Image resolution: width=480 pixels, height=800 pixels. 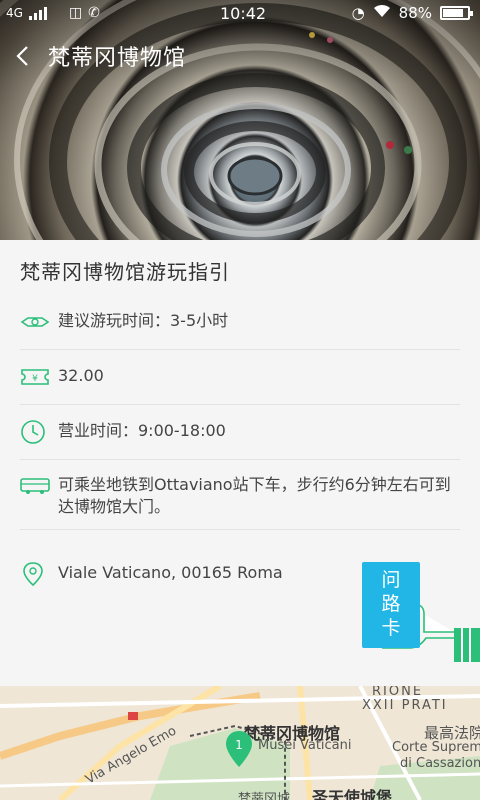 I want to click on guide-title: 梵蒂冈博物馆游玩指引, so click(x=125, y=272).